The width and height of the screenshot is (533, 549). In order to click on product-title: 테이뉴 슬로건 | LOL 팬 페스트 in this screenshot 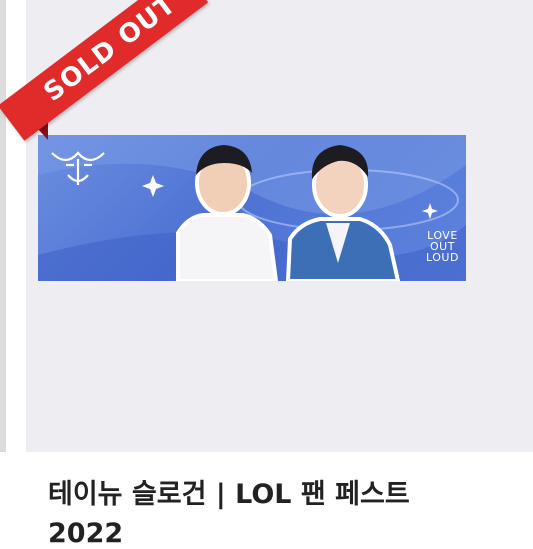, I will do `click(288, 491)`.